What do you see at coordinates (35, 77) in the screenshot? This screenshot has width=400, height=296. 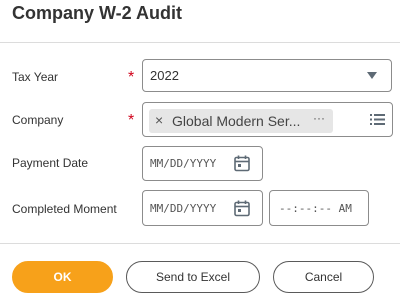 I see `tax-year-label: Tax Year` at bounding box center [35, 77].